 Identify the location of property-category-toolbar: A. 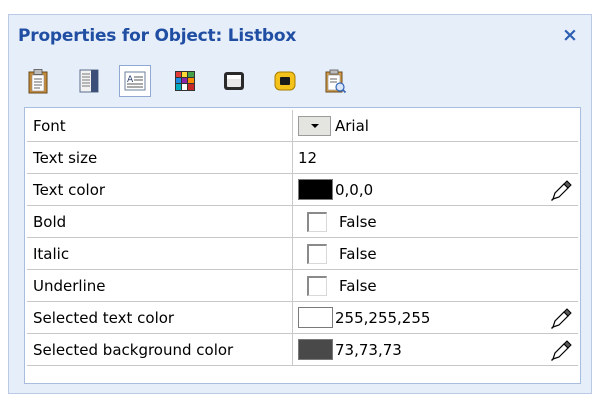
(300, 82).